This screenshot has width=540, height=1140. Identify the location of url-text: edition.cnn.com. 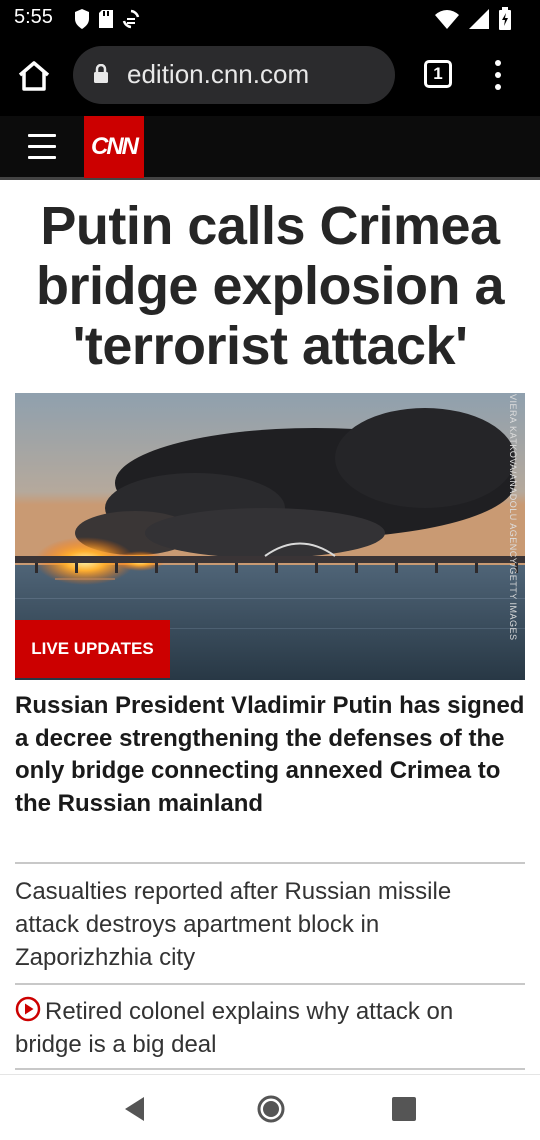
(218, 74).